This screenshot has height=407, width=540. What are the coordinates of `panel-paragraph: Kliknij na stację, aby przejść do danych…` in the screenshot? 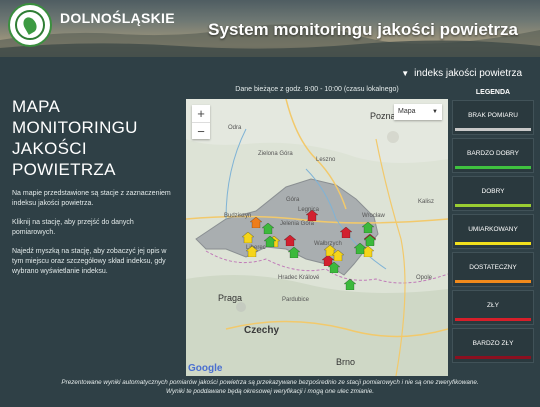 It's located at (73, 227).